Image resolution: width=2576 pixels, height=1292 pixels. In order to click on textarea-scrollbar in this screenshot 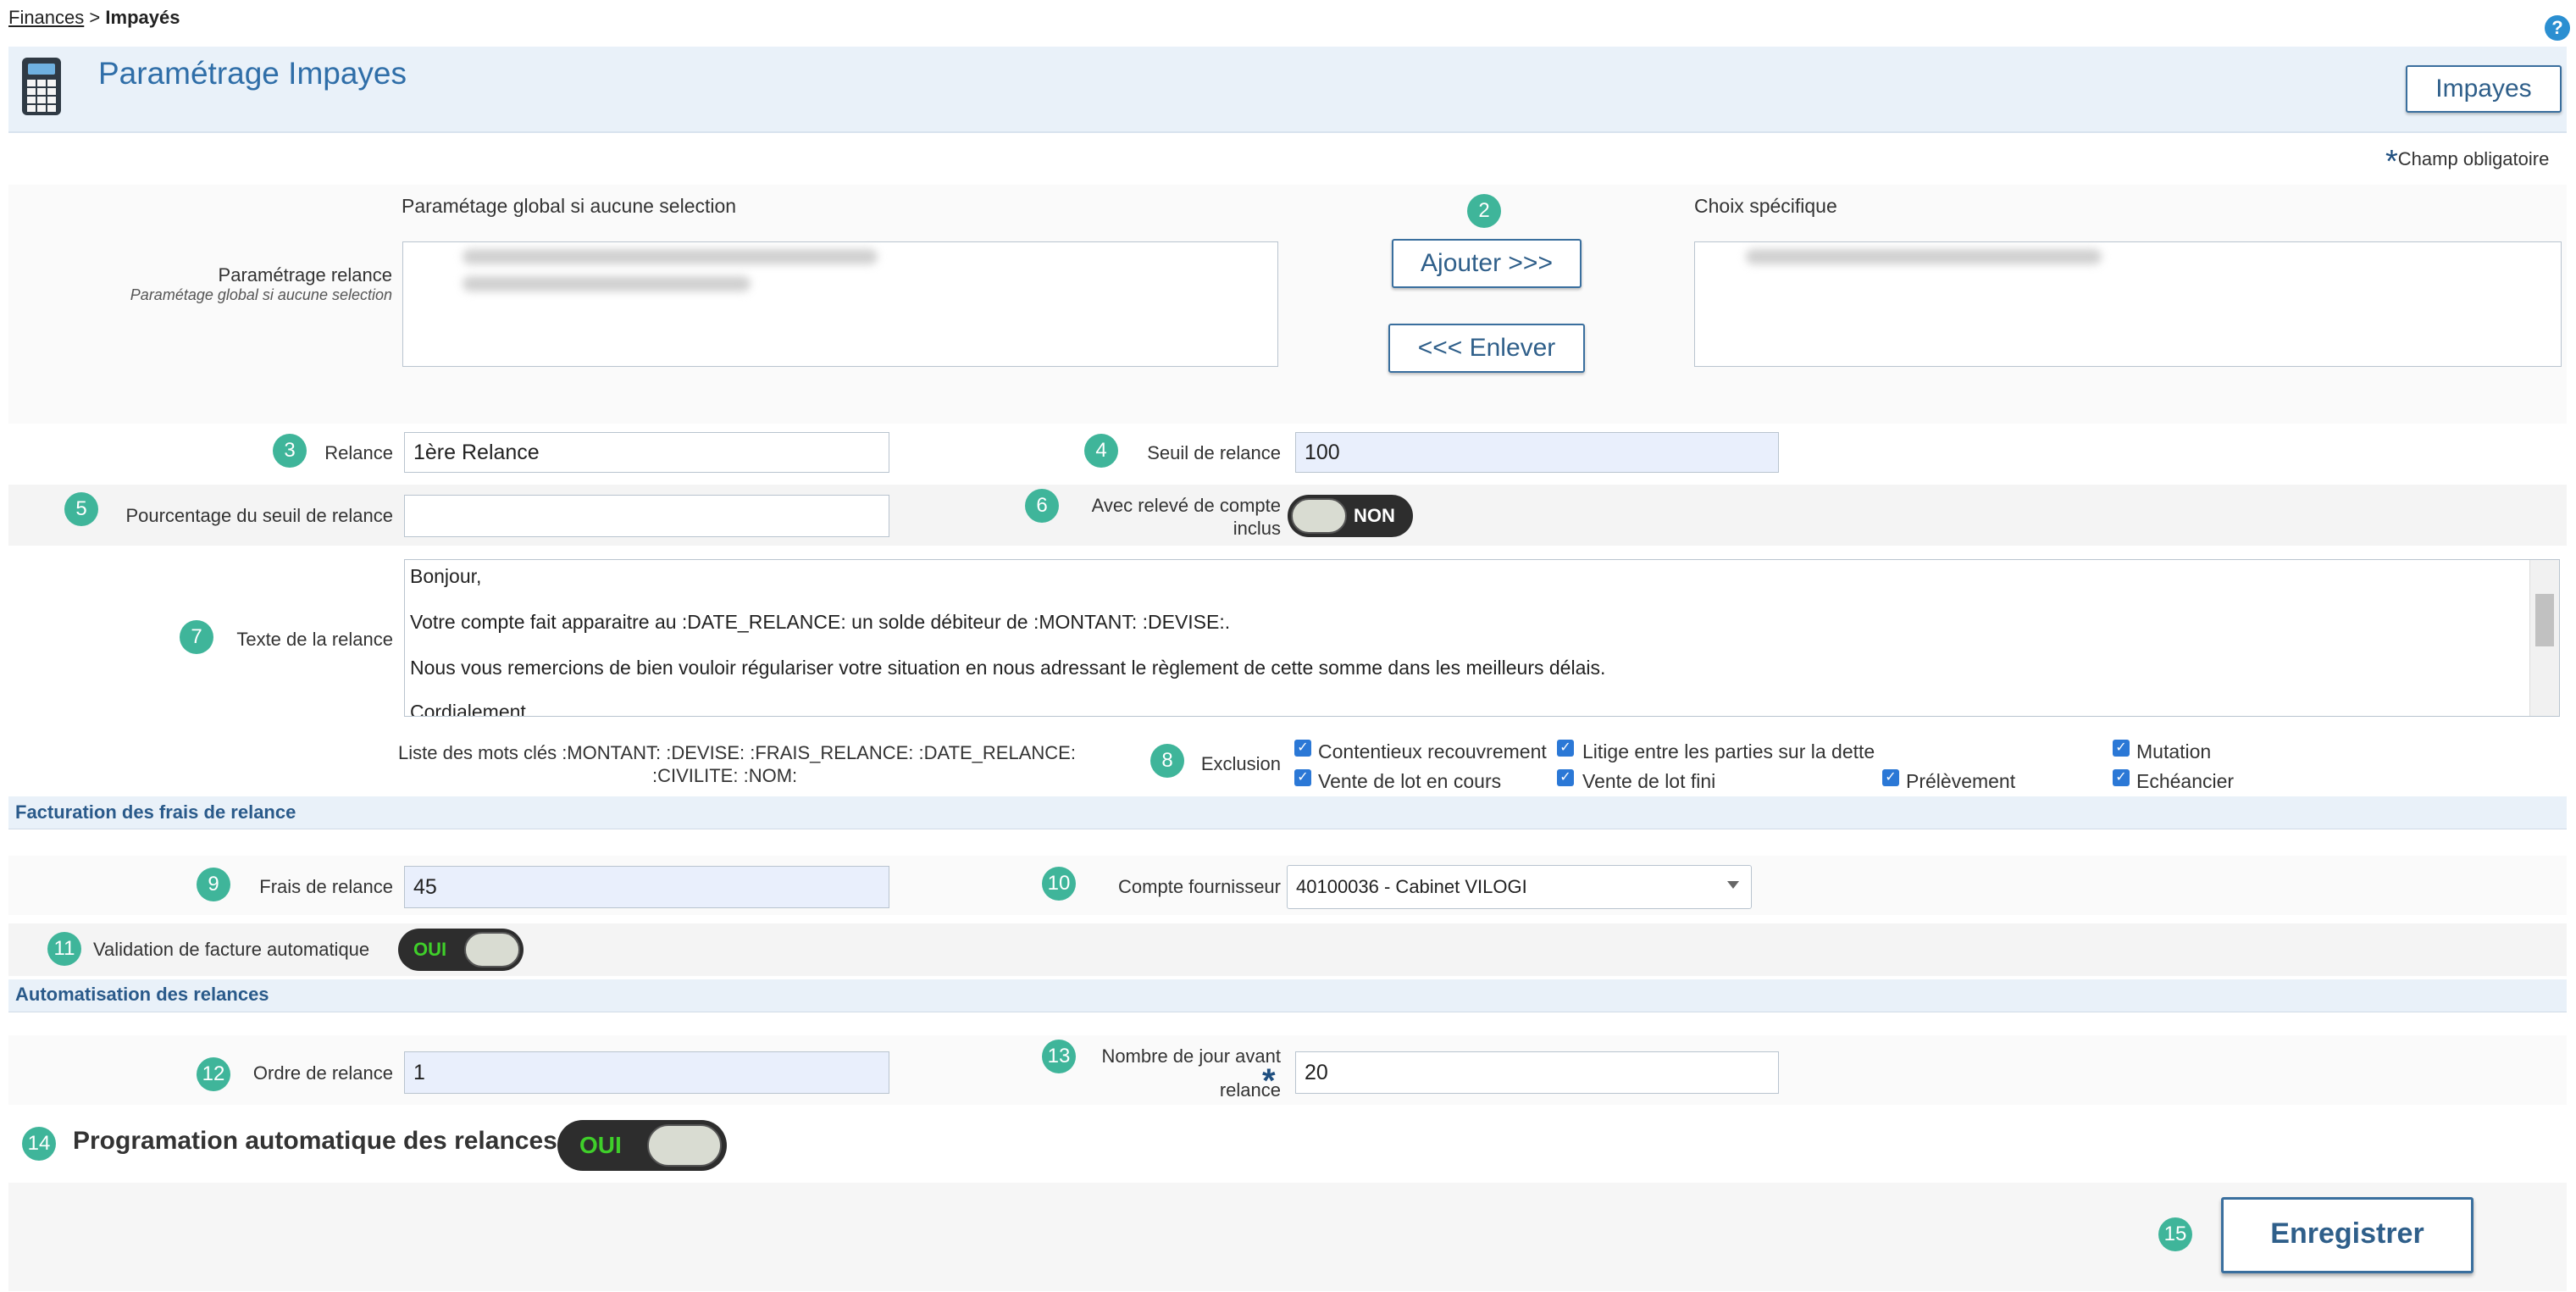, I will do `click(2544, 638)`.